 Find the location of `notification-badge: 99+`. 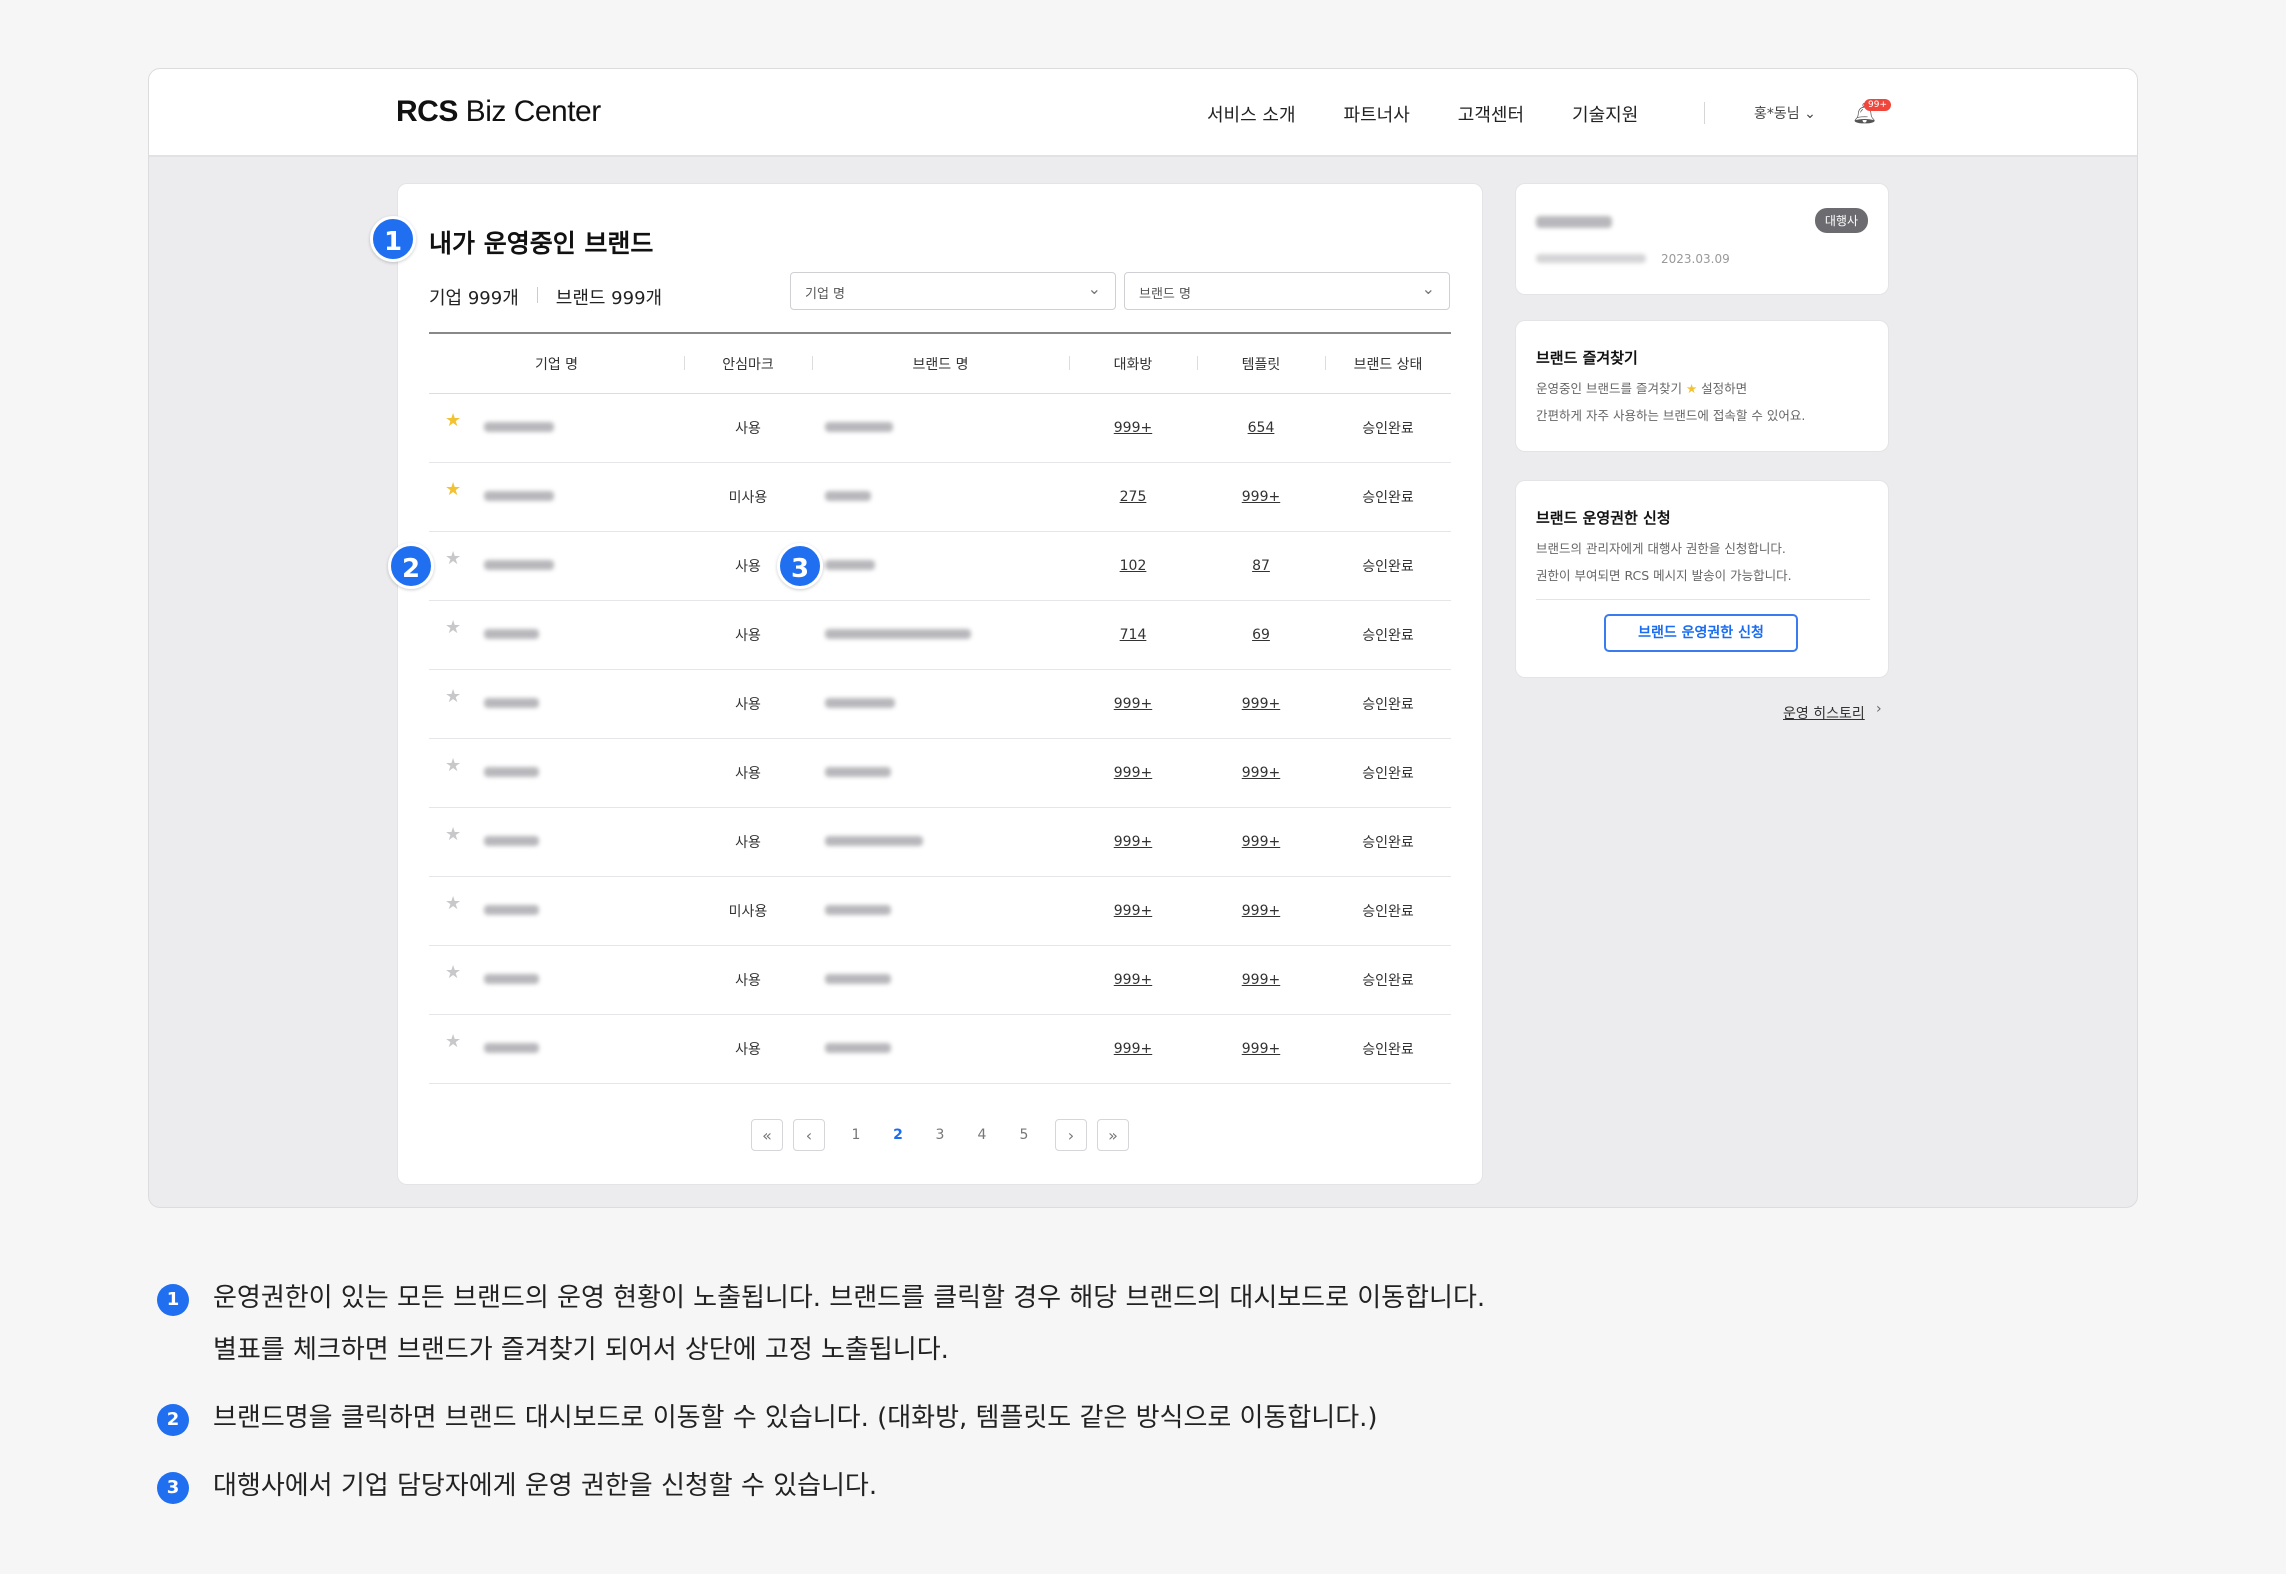

notification-badge: 99+ is located at coordinates (1877, 105).